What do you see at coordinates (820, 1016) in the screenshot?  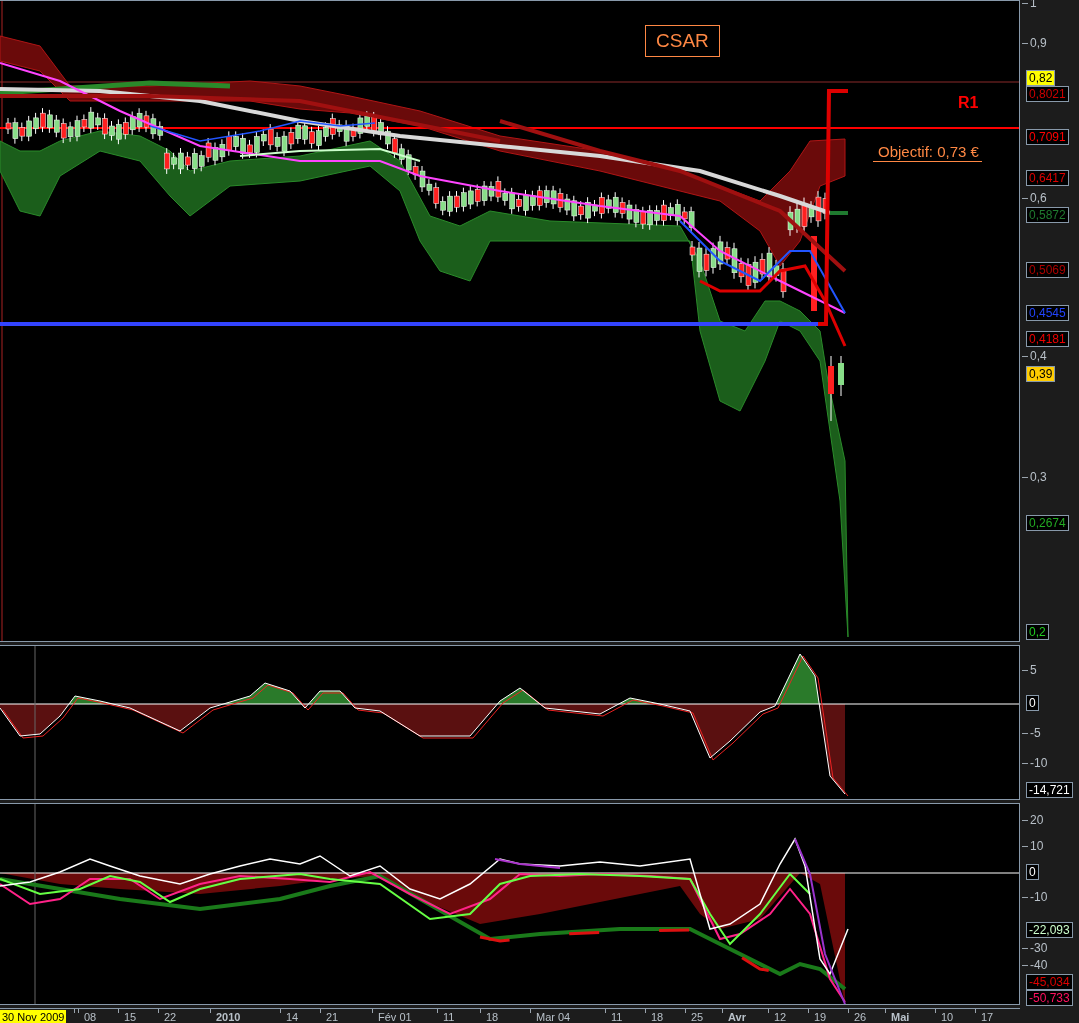 I see `date-label: 19` at bounding box center [820, 1016].